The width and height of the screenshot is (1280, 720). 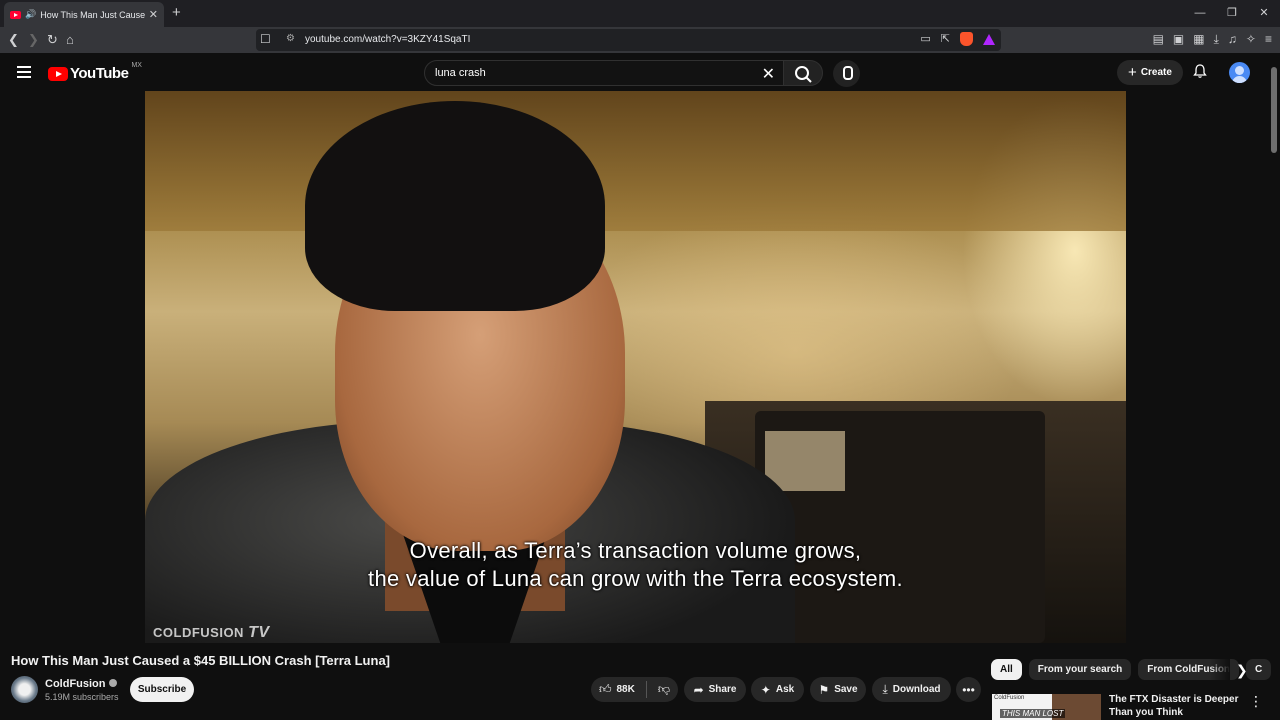 I want to click on youtube-header: YouTube MX luna crash ✕ + Create, so click(x=640, y=72).